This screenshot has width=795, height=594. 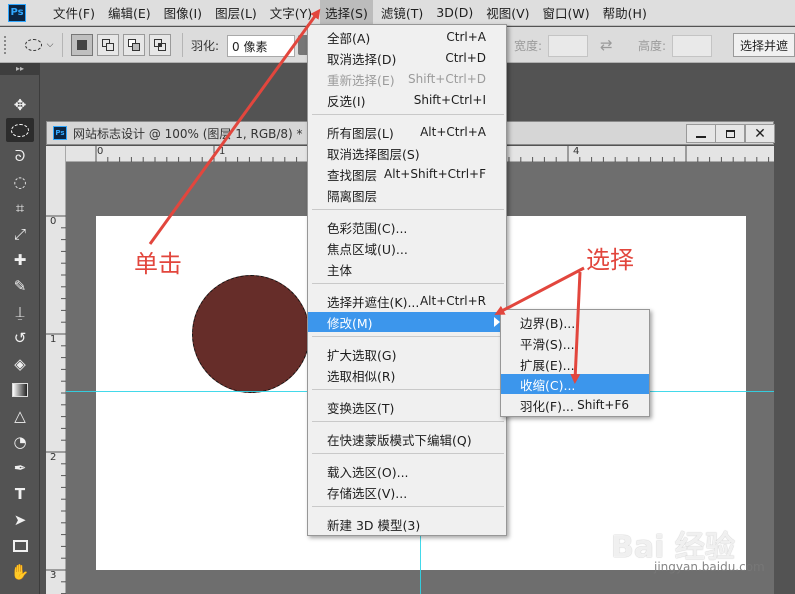 I want to click on menu-view: 视图(V), so click(x=507, y=13).